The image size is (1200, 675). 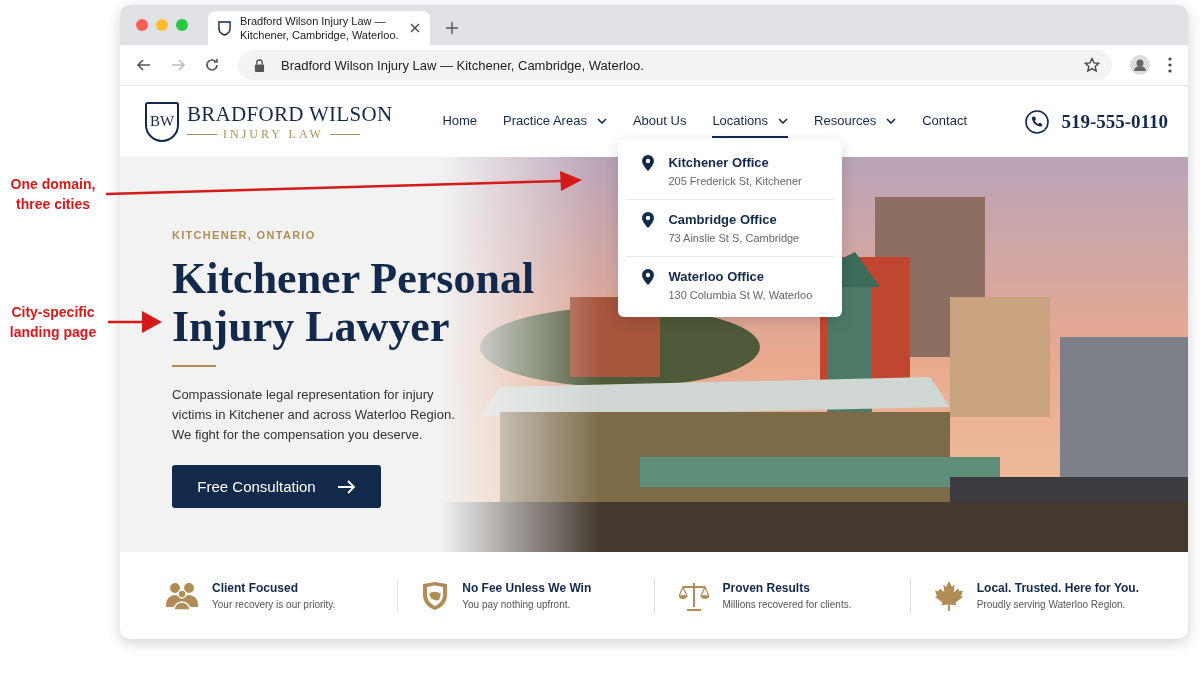 I want to click on feature-title: Proven Results, so click(x=766, y=588).